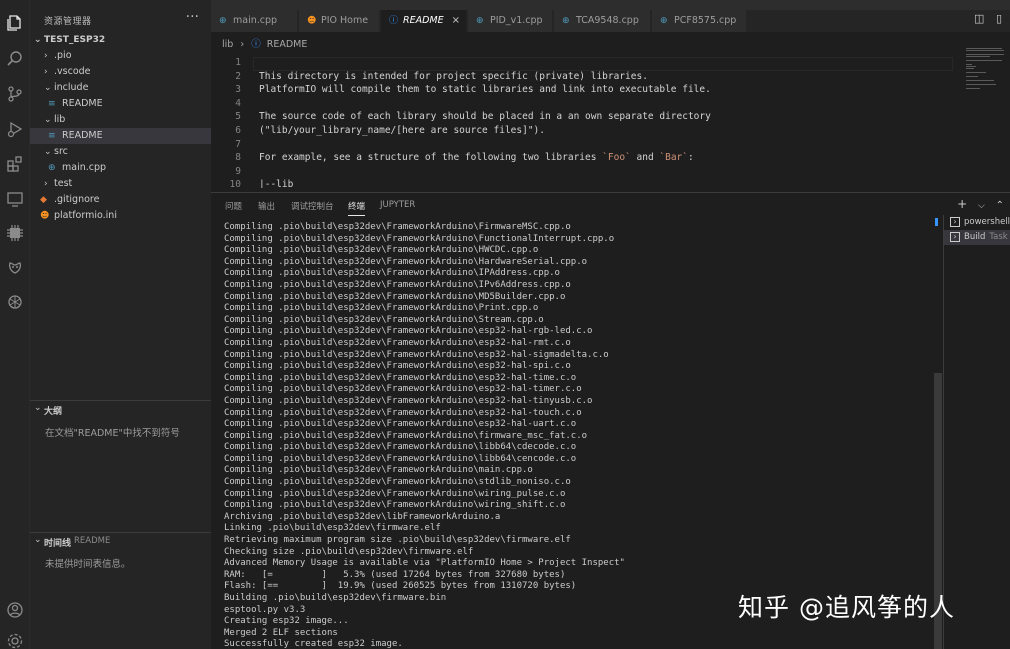  What do you see at coordinates (233, 206) in the screenshot?
I see `panel-tab: 问题` at bounding box center [233, 206].